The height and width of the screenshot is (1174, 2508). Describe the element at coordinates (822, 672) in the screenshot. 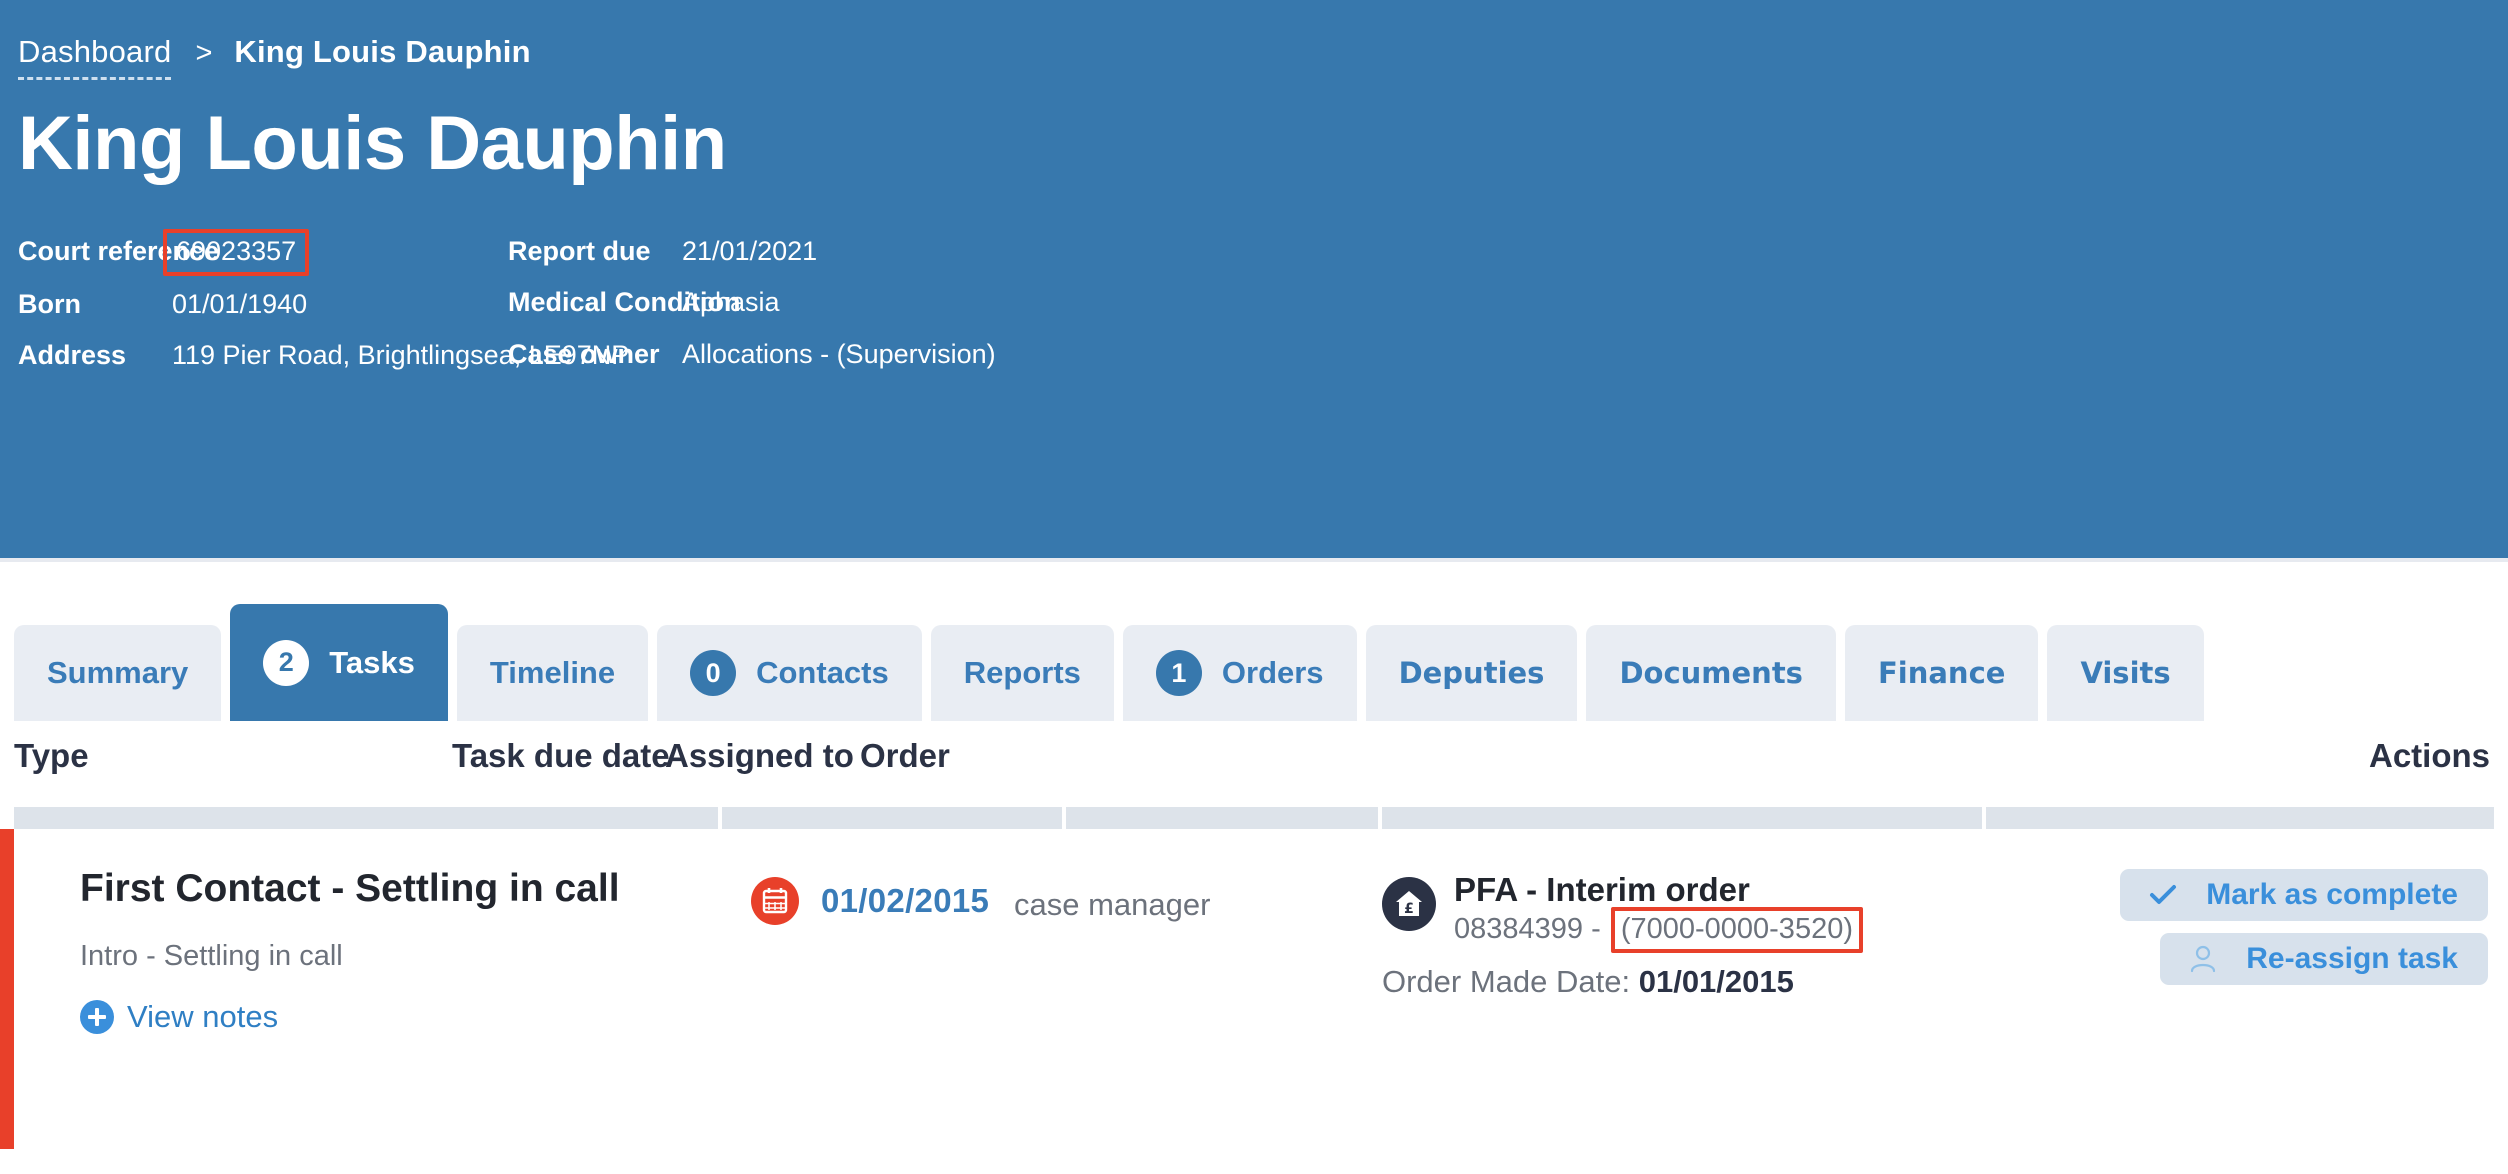

I see `tab-label-contacts: Contacts` at that location.